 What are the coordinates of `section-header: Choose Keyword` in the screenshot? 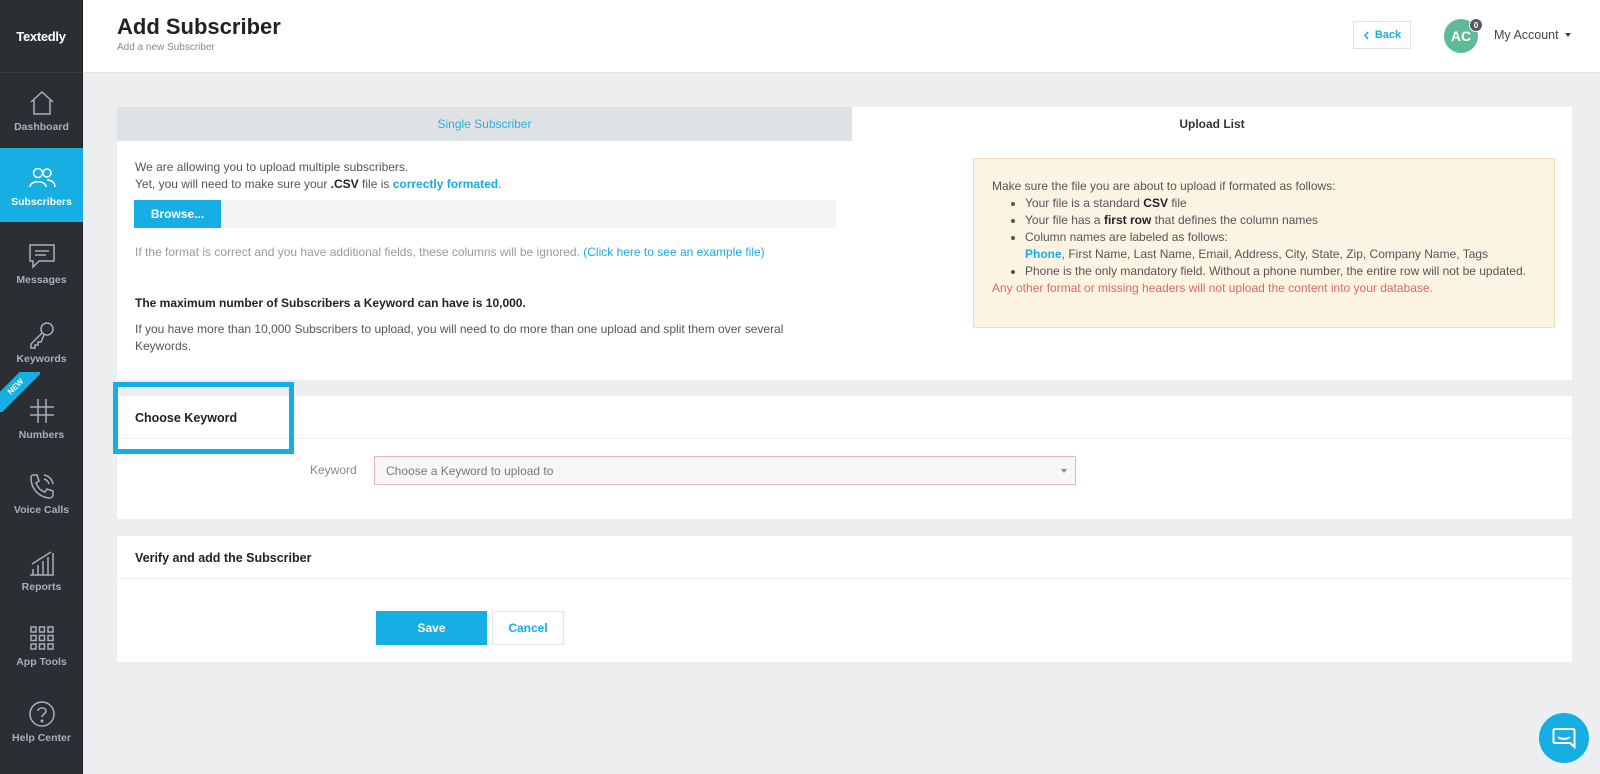 It's located at (844, 417).